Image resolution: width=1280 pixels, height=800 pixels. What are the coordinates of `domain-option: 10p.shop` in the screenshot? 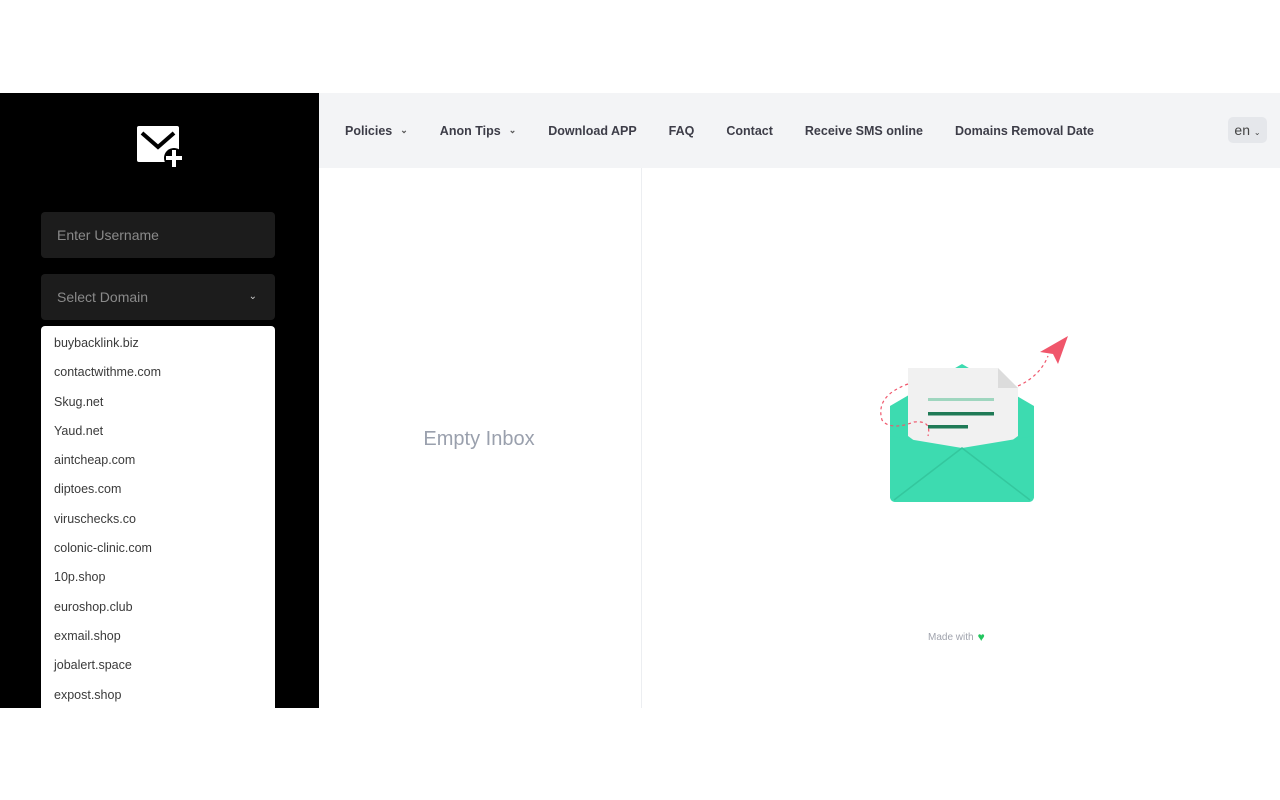 It's located at (158, 577).